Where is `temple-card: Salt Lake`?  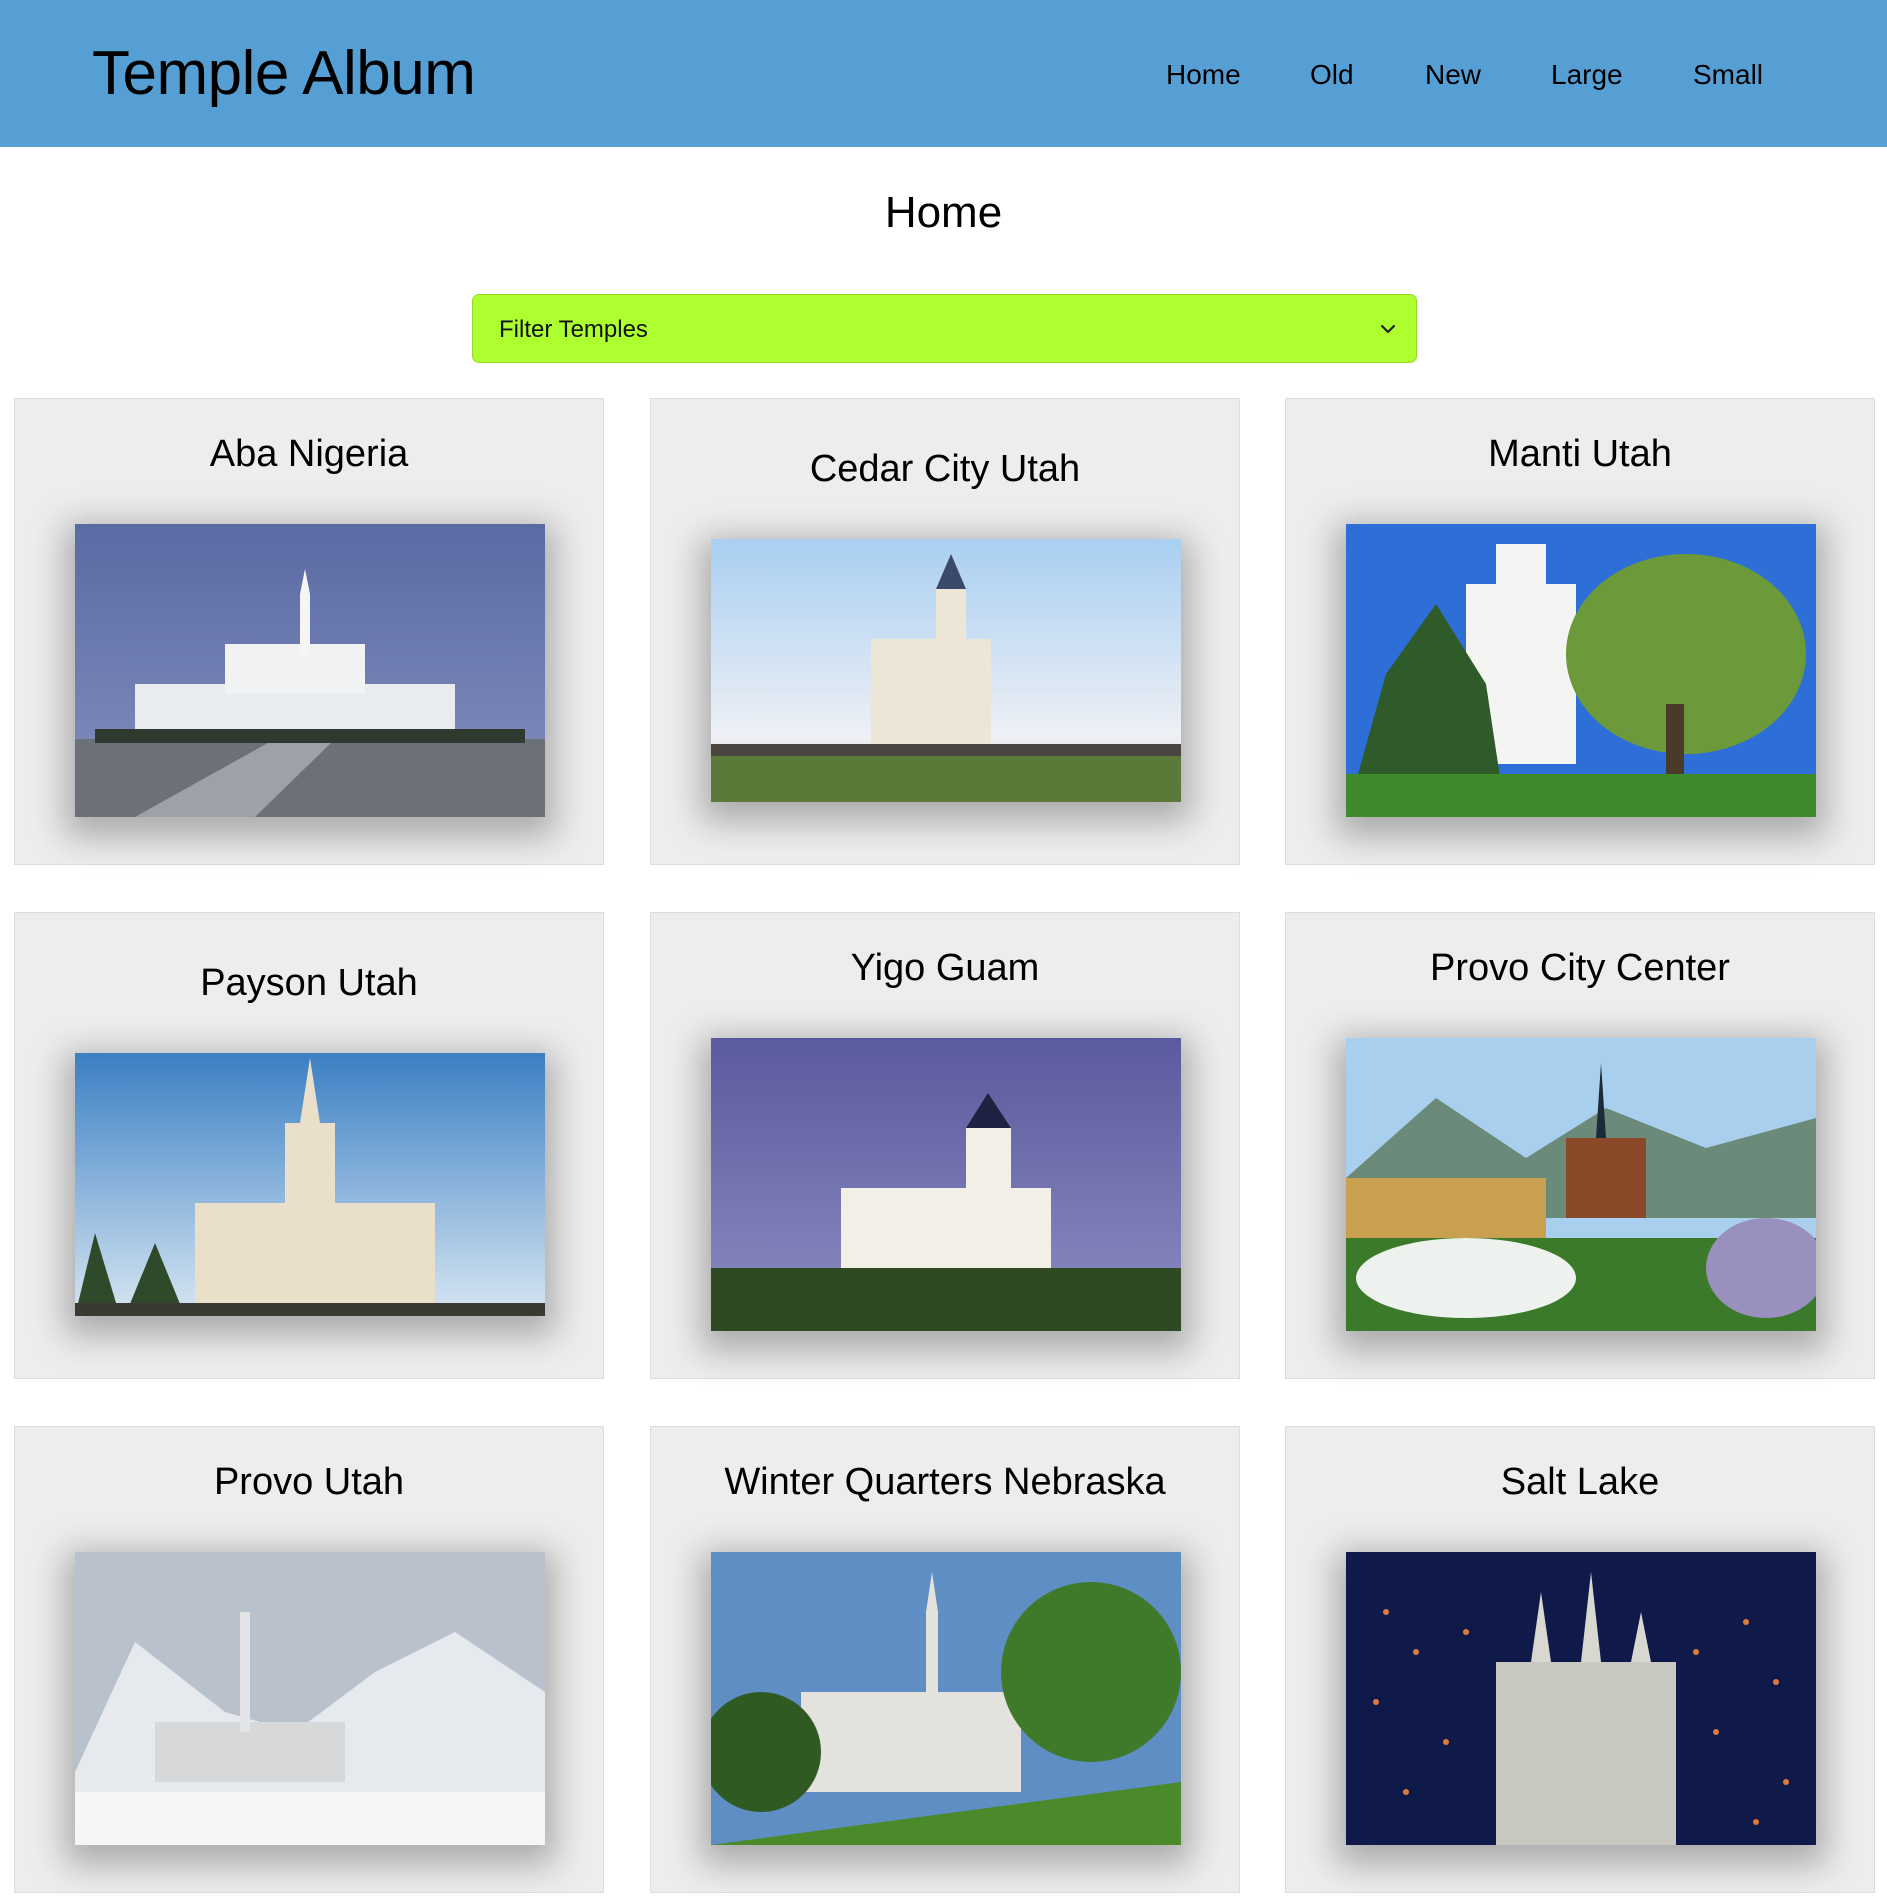 temple-card: Salt Lake is located at coordinates (1580, 1659).